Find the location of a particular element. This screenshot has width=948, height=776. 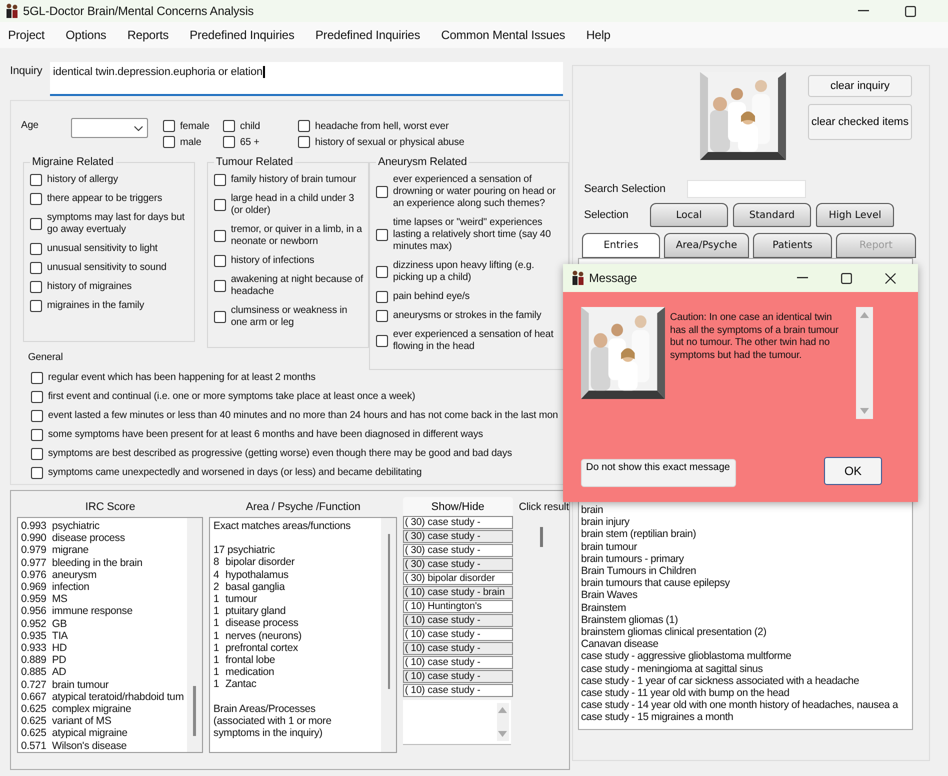

list-note: Brain Areas/Processes (associated with 1 or more symptoms in the inquiry) is located at coordinates (272, 721).